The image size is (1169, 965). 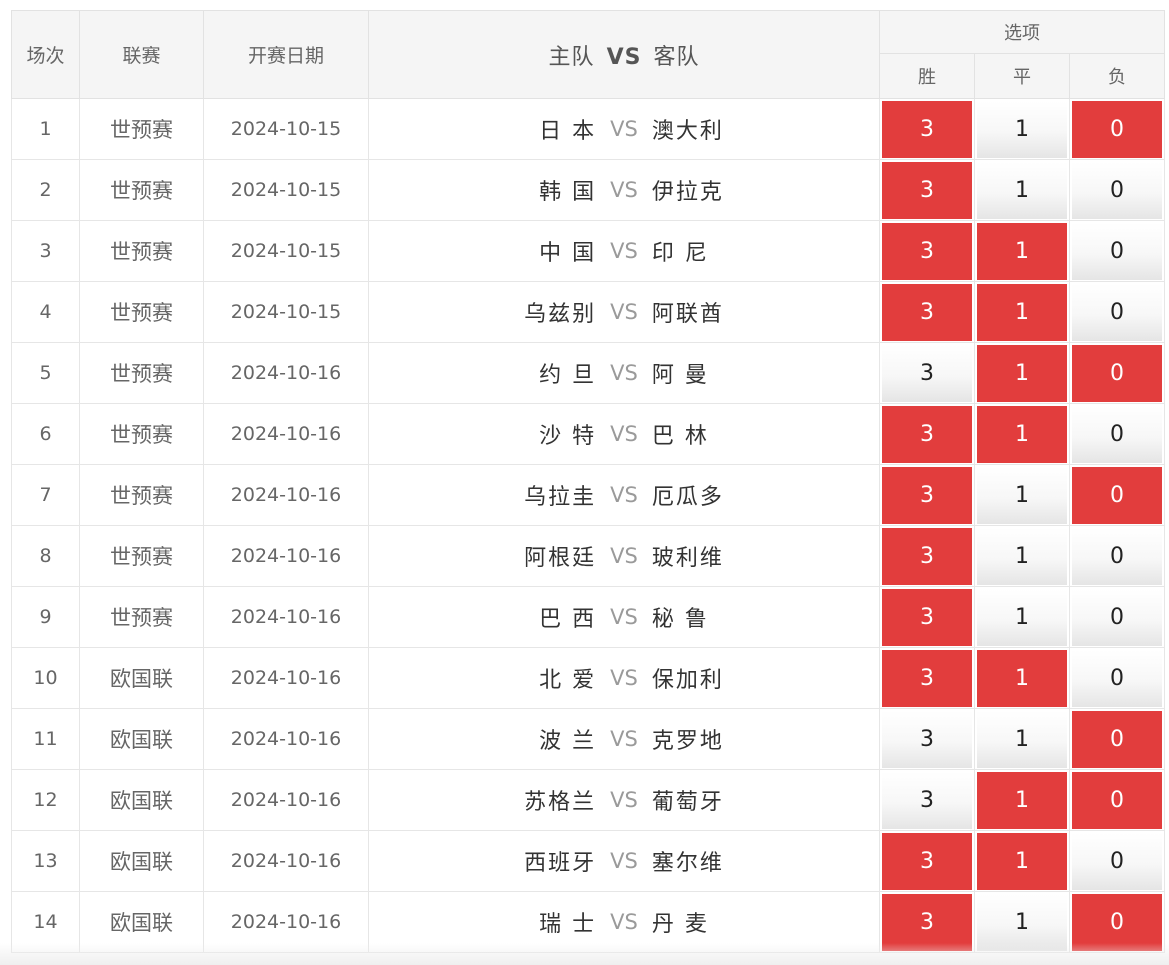 I want to click on table-row: 13 欧国联 2024-10-16 西班牙 VS 塞尔维 3 1 0, so click(x=588, y=861).